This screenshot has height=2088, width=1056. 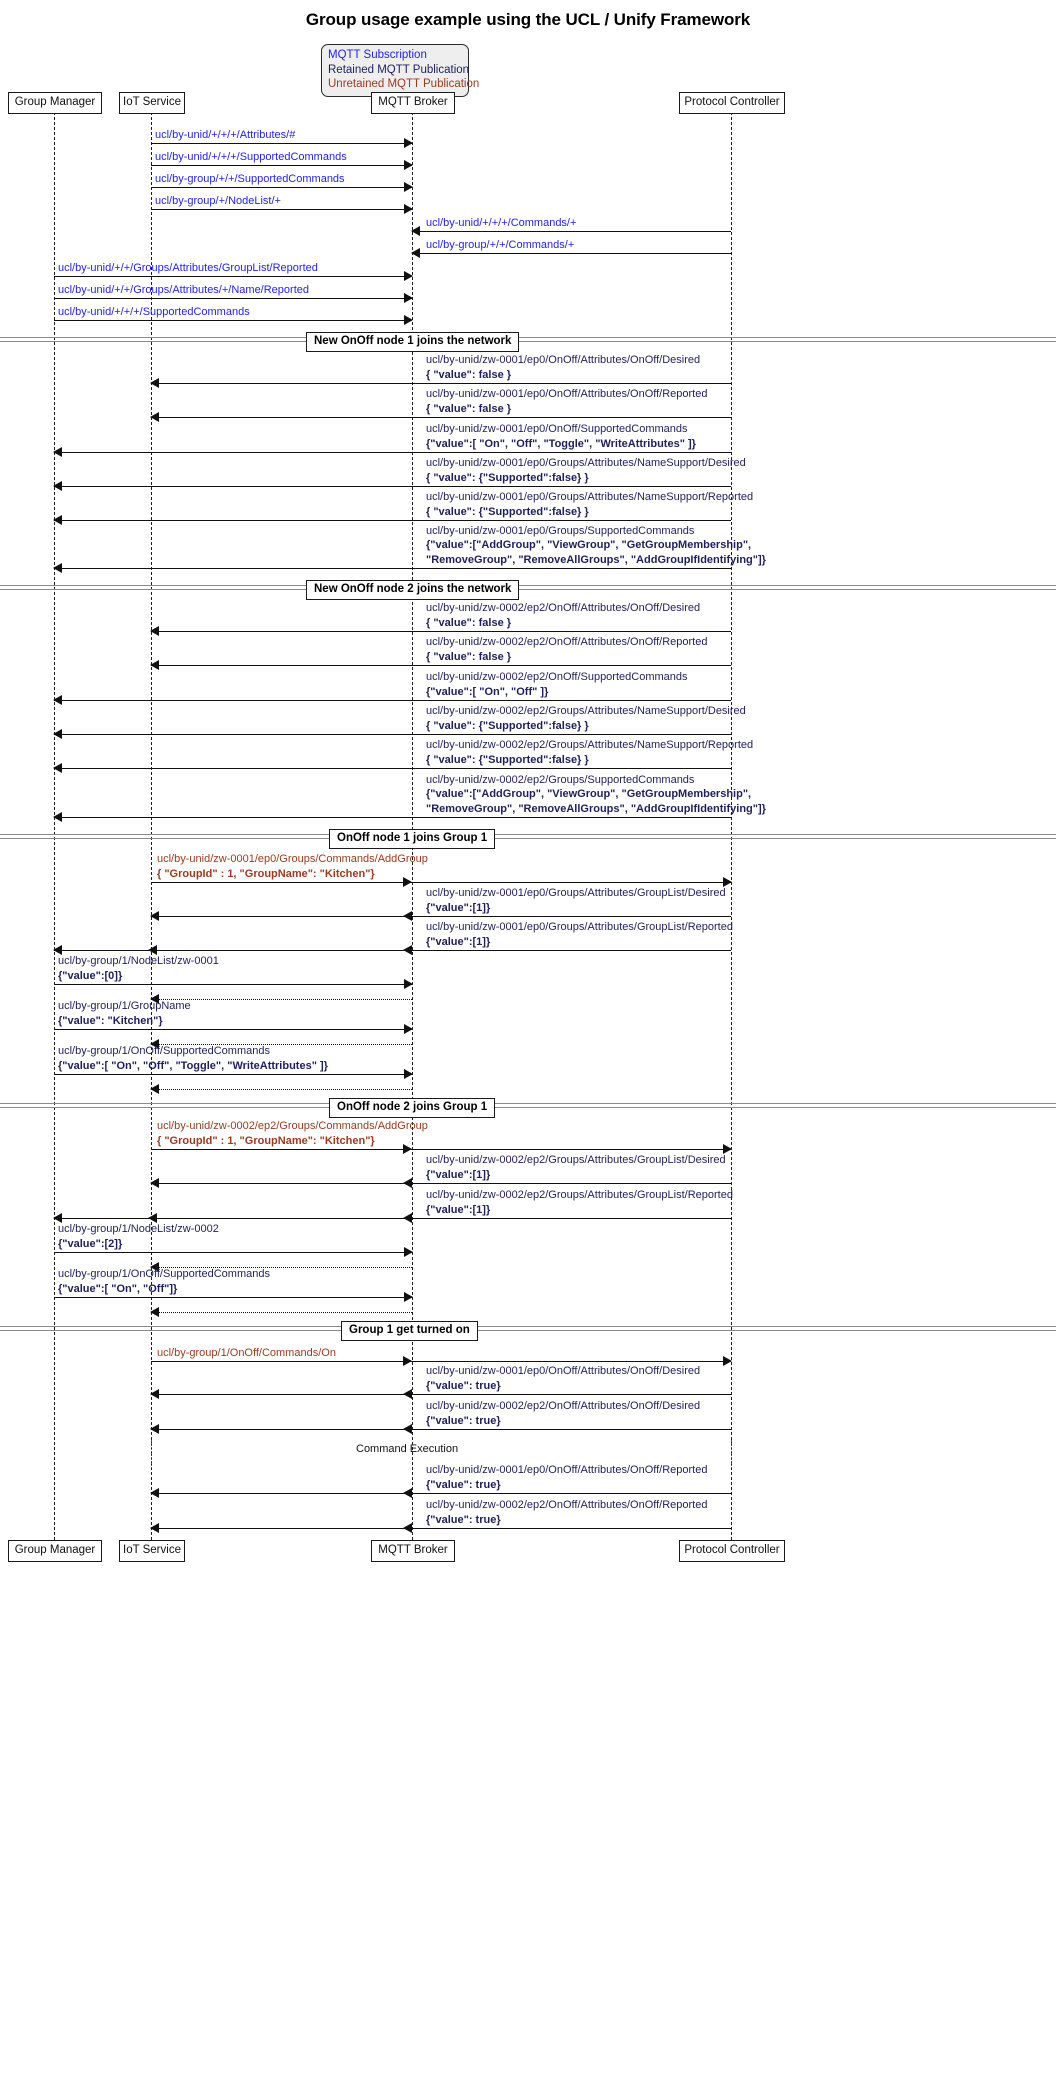 I want to click on message-topic: ucl/by-unid/+/+/+/Commands/+, so click(x=501, y=222).